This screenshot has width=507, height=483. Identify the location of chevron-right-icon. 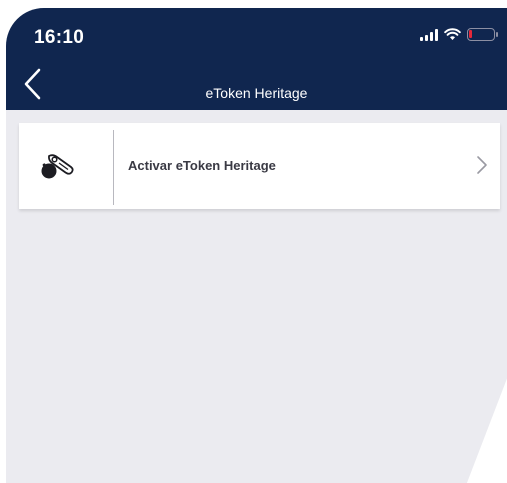
(482, 165).